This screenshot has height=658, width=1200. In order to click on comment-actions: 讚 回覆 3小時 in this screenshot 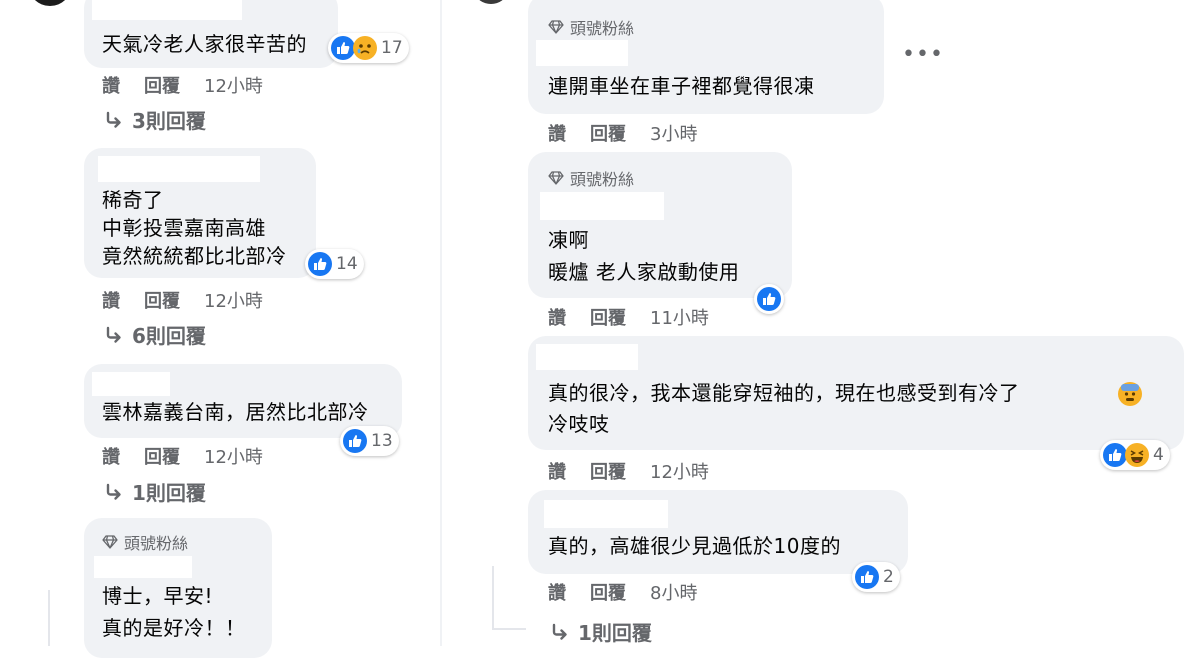, I will do `click(622, 133)`.